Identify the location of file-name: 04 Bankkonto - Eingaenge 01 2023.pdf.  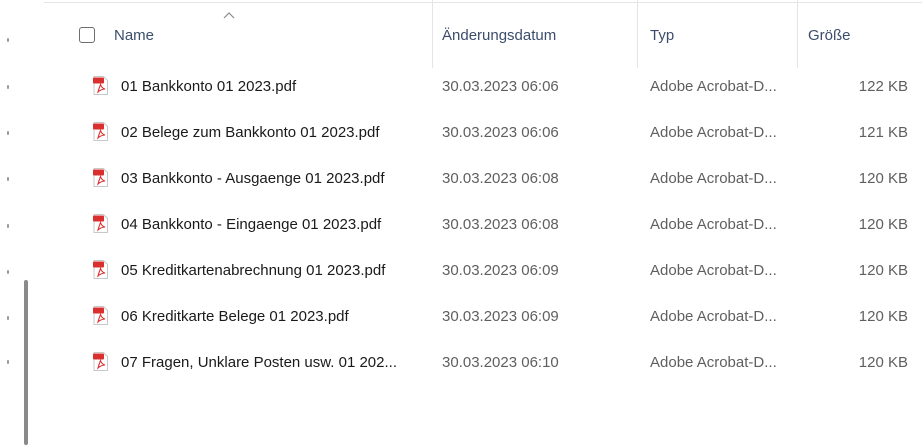
(251, 224).